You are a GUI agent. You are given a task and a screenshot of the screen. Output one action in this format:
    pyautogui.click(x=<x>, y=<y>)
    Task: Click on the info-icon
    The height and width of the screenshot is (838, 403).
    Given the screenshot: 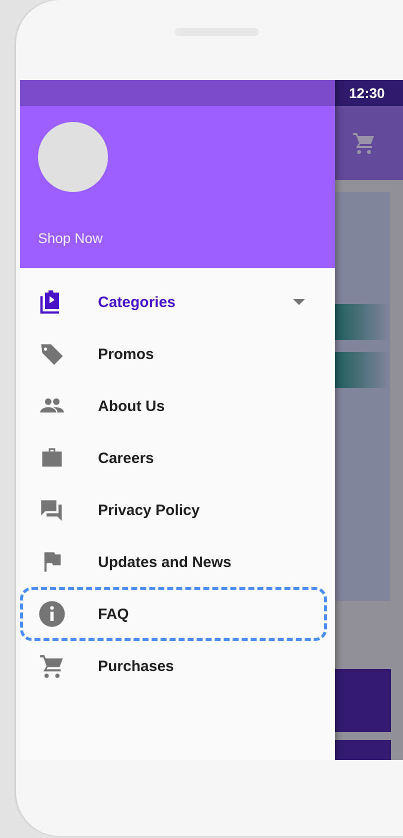 What is the action you would take?
    pyautogui.click(x=52, y=614)
    